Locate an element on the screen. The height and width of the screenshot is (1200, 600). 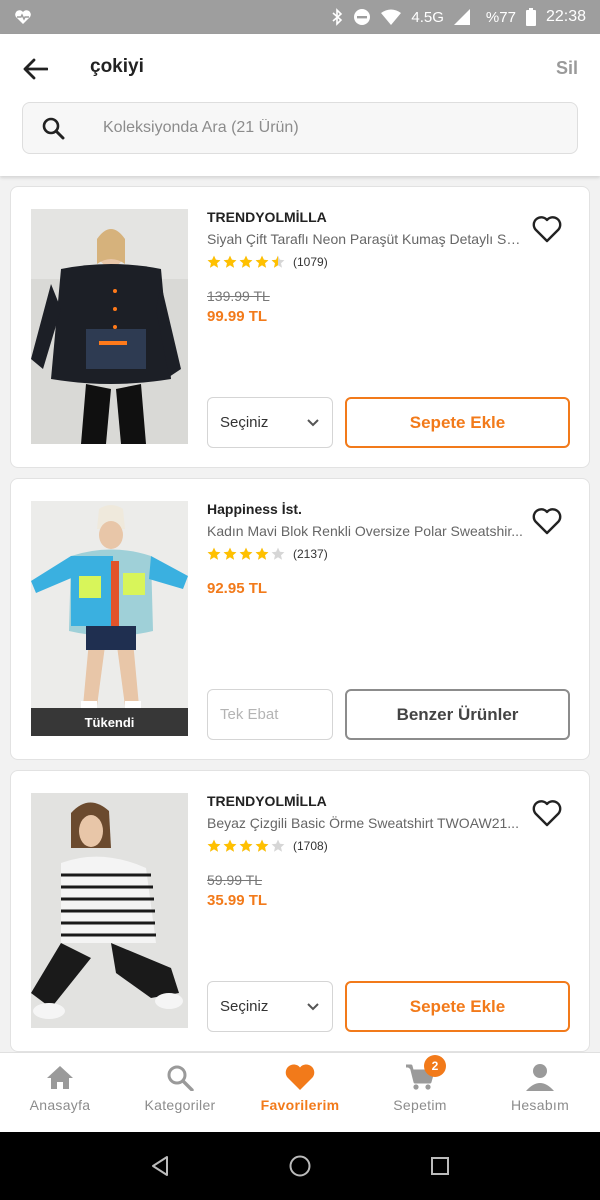
arrow-left-icon is located at coordinates (35, 69).